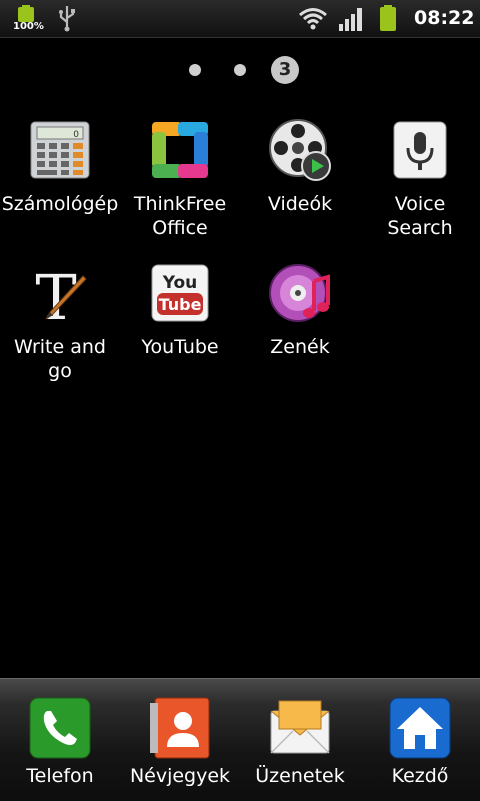 The image size is (480, 801). I want to click on home-icon, so click(420, 728).